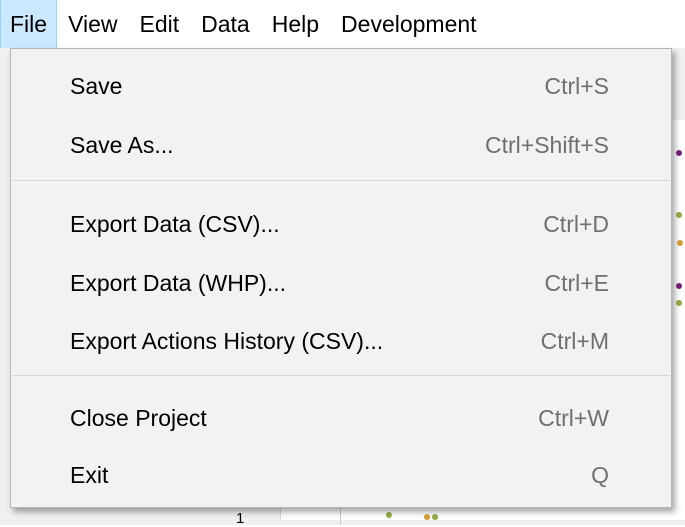  What do you see at coordinates (576, 85) in the screenshot?
I see `menu-item-shortcut: Ctrl+S` at bounding box center [576, 85].